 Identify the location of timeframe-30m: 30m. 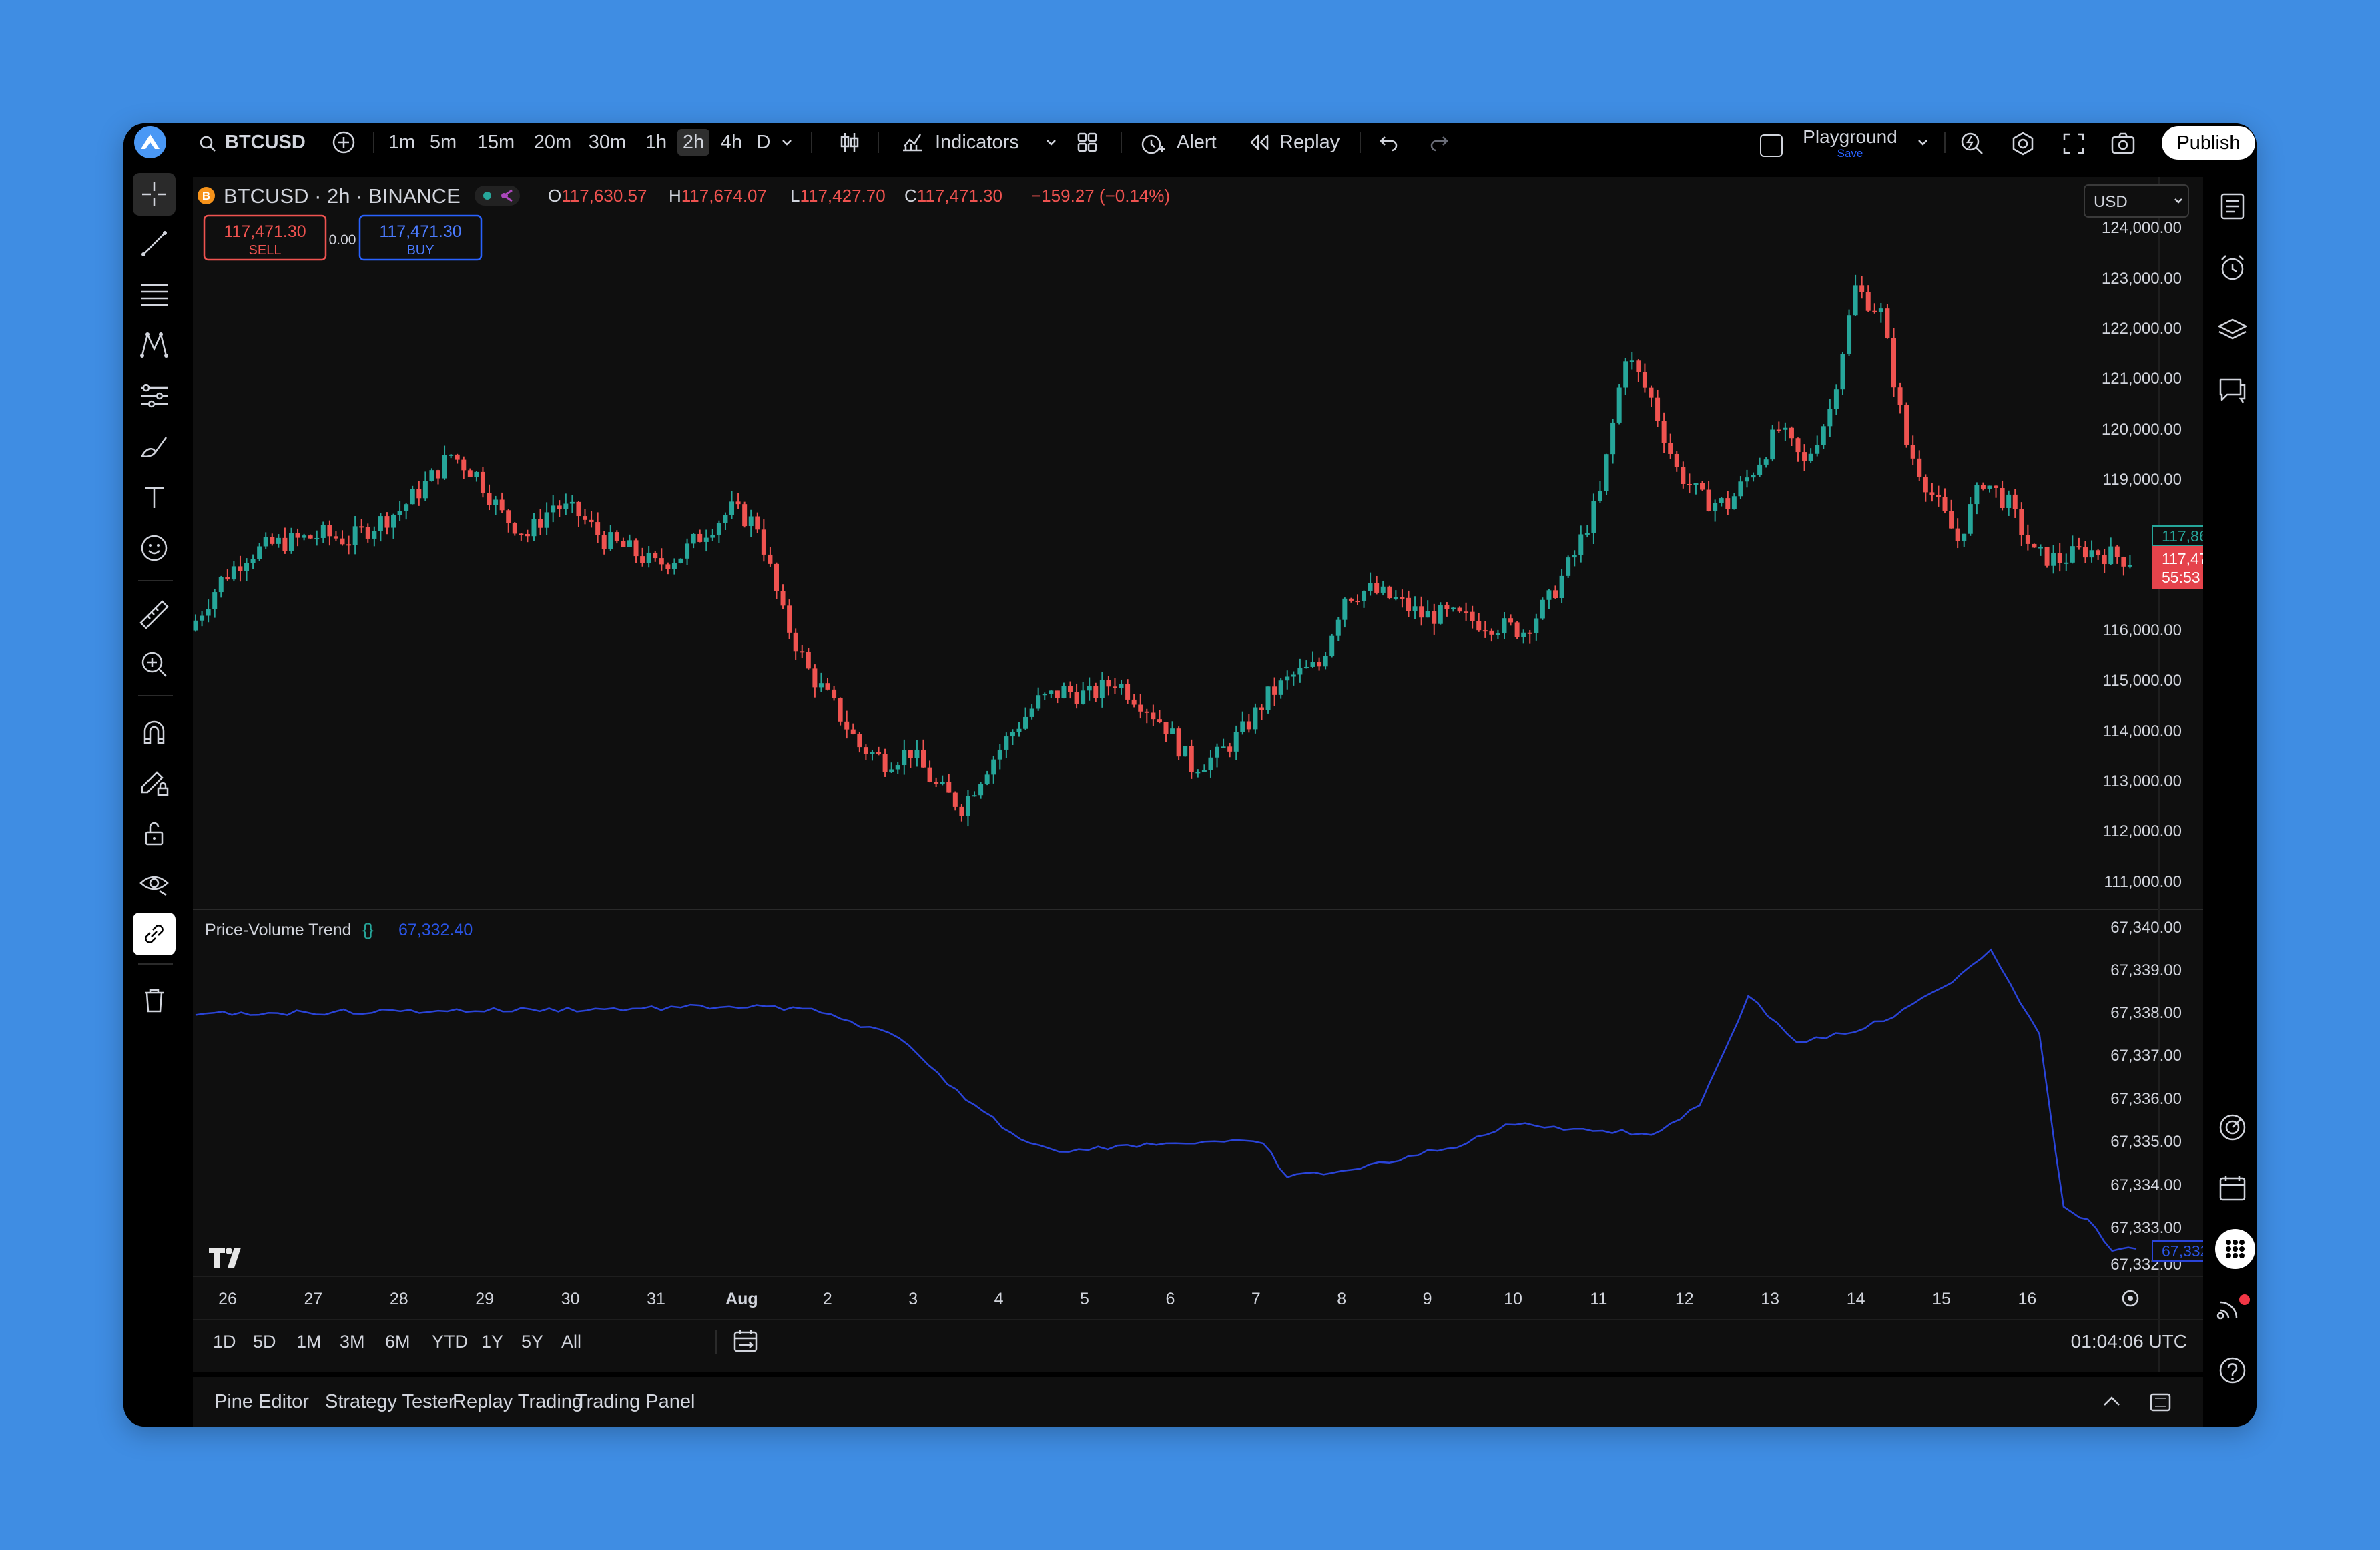
(607, 142).